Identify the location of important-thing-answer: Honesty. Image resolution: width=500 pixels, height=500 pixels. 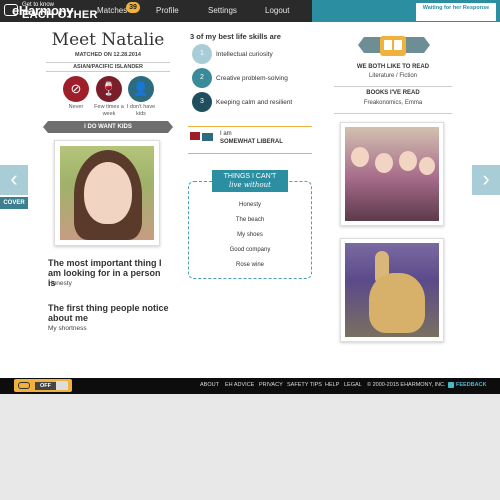
(60, 283).